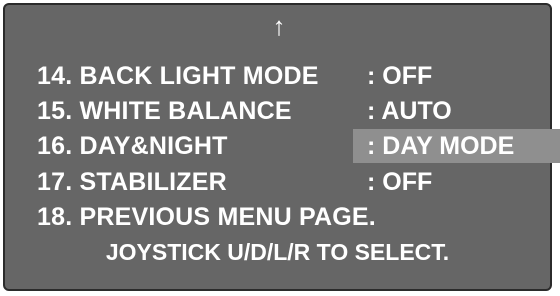 This screenshot has height=296, width=560. What do you see at coordinates (456, 111) in the screenshot?
I see `menu-item-value: : AUTO` at bounding box center [456, 111].